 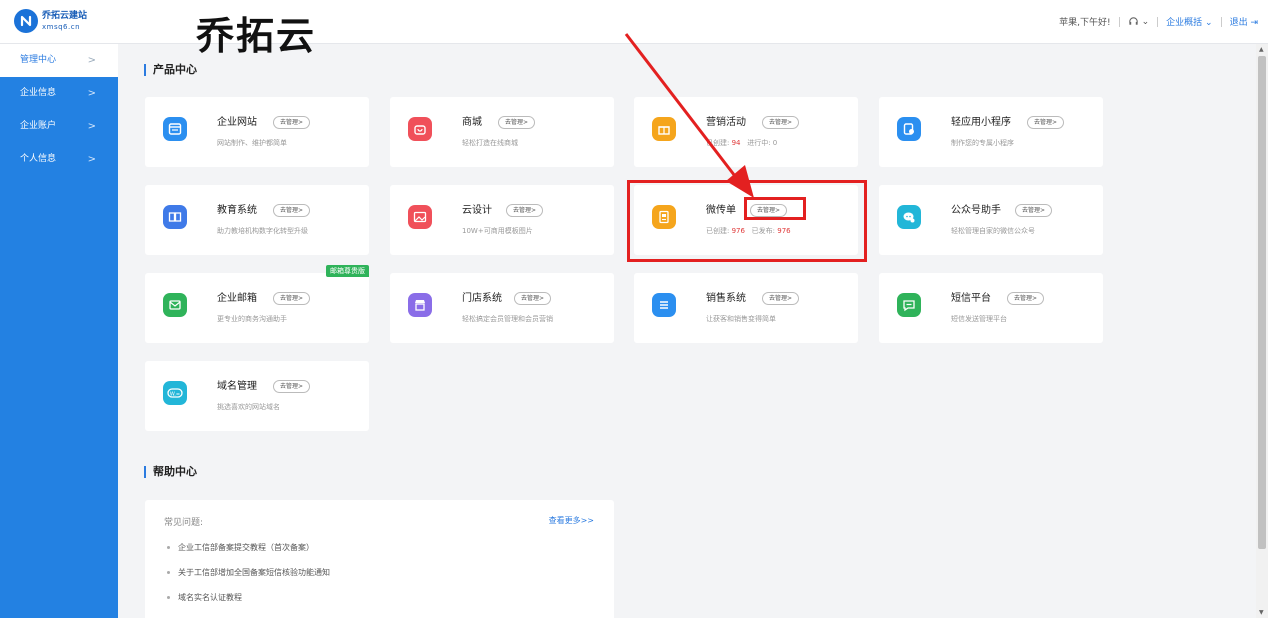 What do you see at coordinates (38, 126) in the screenshot?
I see `sidebar-item-label: 企业账户` at bounding box center [38, 126].